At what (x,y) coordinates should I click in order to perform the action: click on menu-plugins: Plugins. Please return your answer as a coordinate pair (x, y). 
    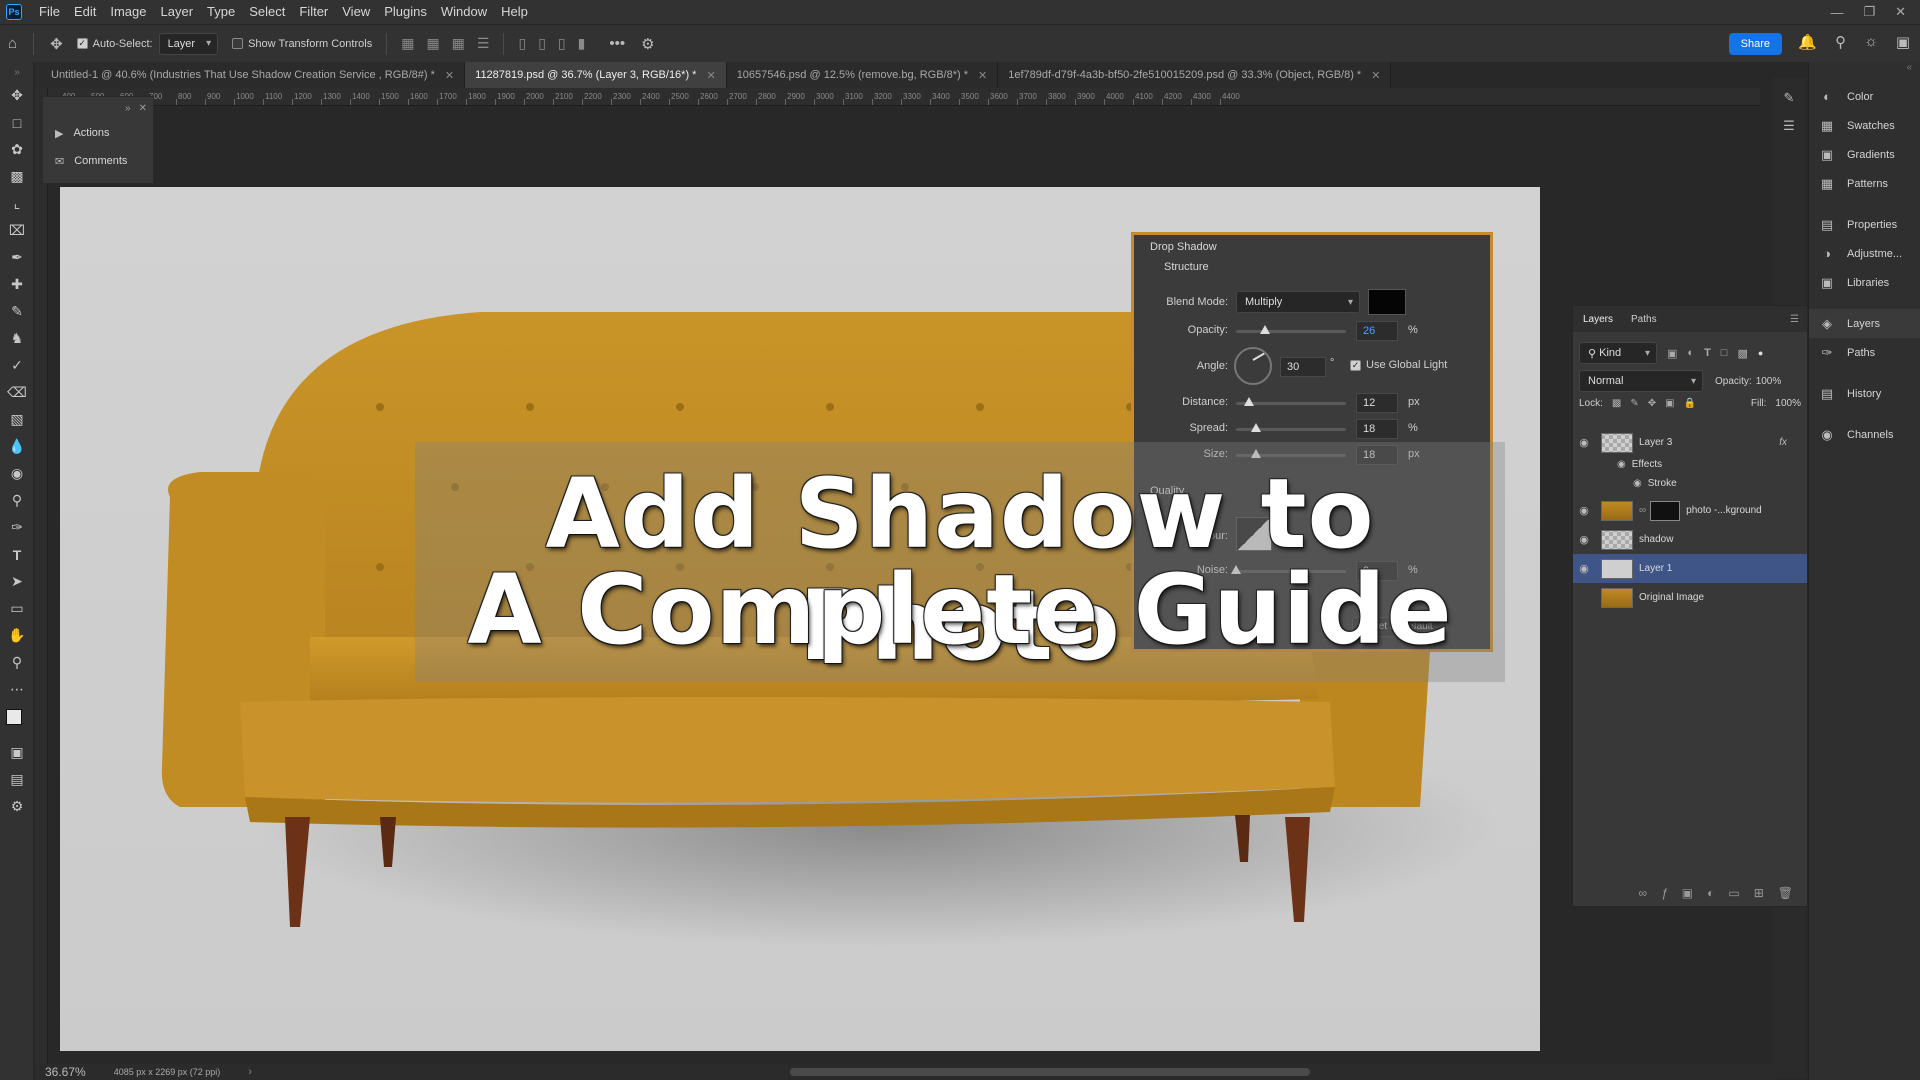
    Looking at the image, I should click on (405, 12).